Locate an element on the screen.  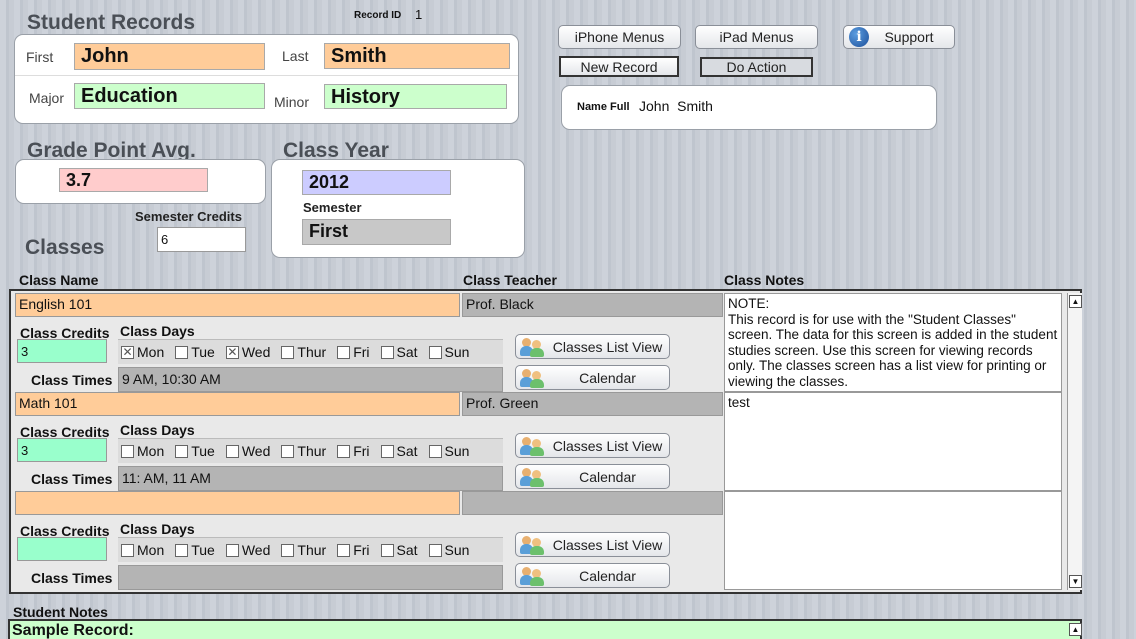
class-teacher-field: Prof. Green is located at coordinates (592, 404).